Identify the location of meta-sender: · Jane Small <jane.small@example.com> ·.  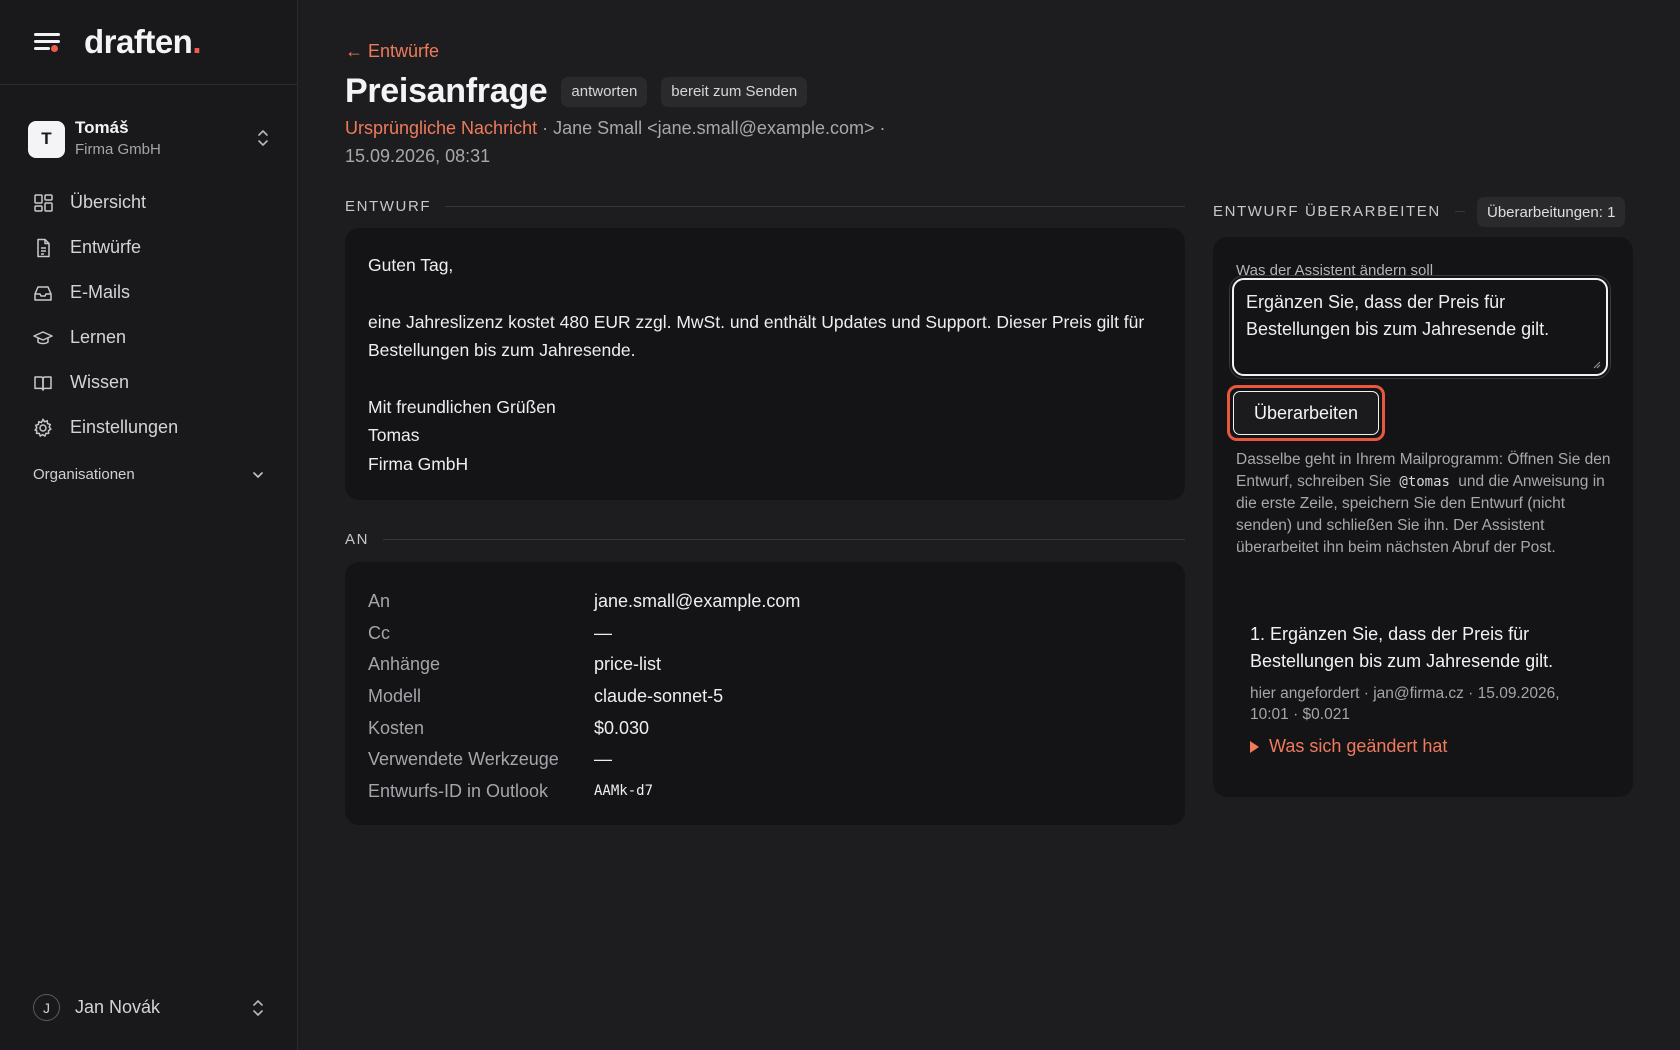
(711, 128).